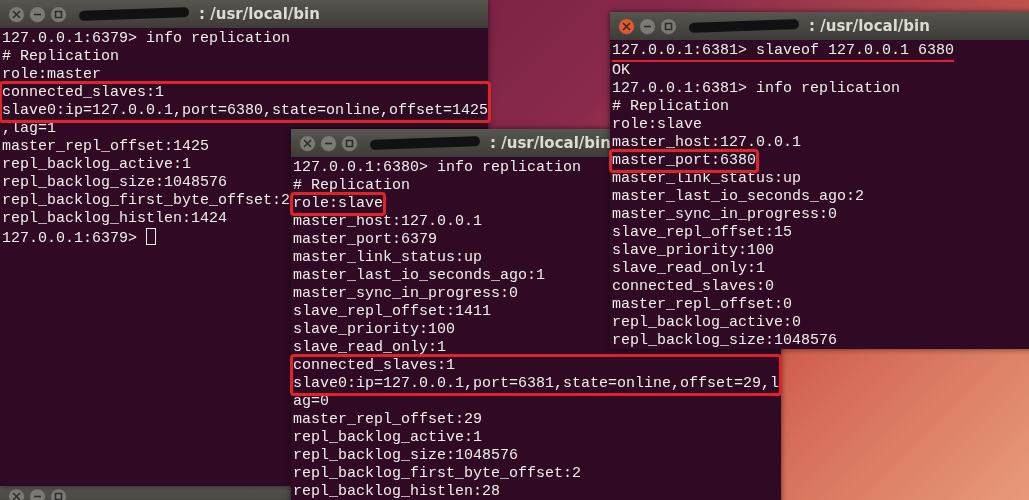 This screenshot has height=500, width=1029. I want to click on terminal-line: master_last_io_seconds_ago:2, so click(738, 197).